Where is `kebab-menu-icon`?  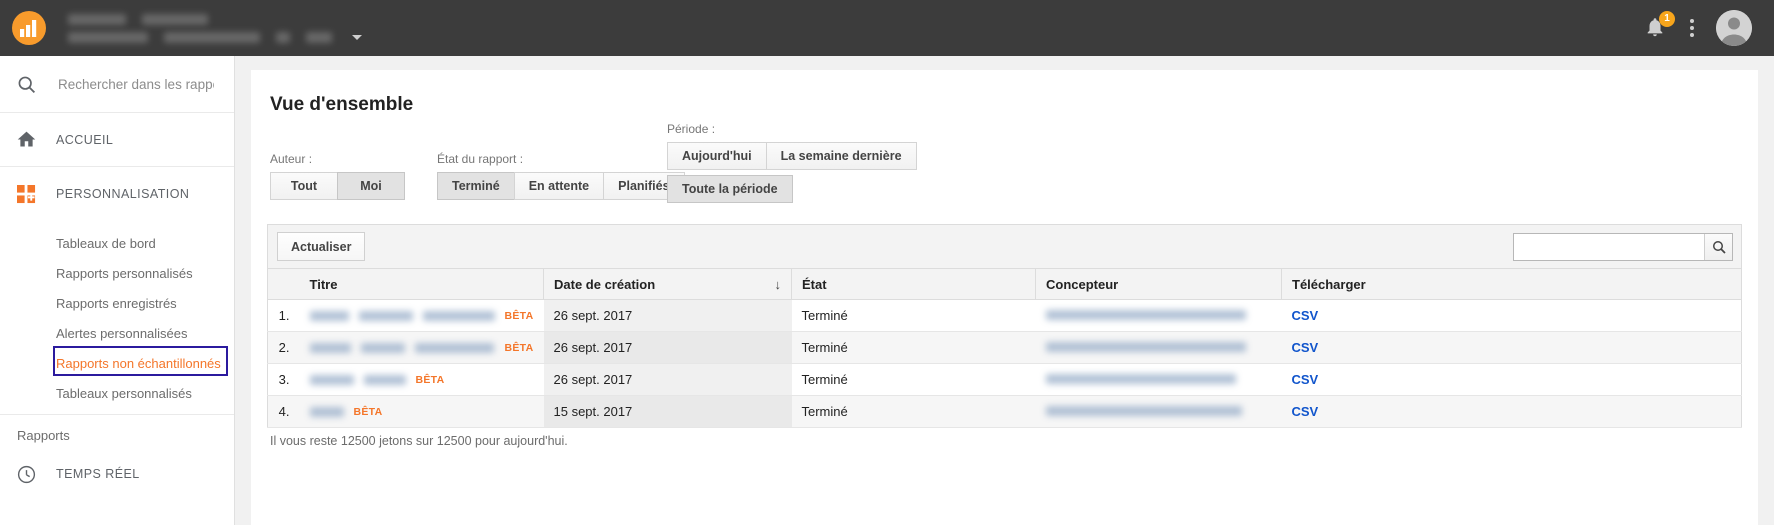
kebab-menu-icon is located at coordinates (1692, 28).